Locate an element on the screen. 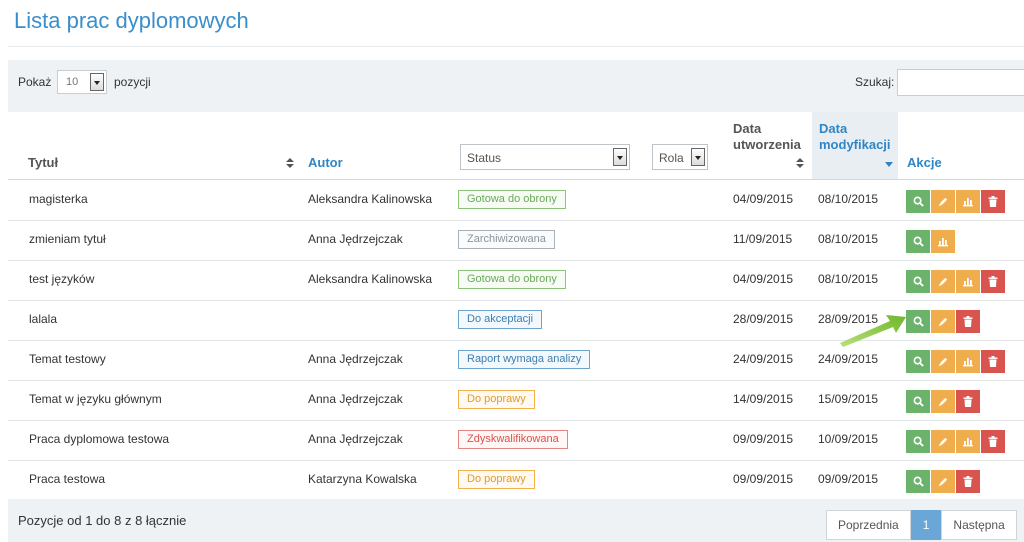 This screenshot has width=1024, height=542. page-length-select: 10 is located at coordinates (82, 82).